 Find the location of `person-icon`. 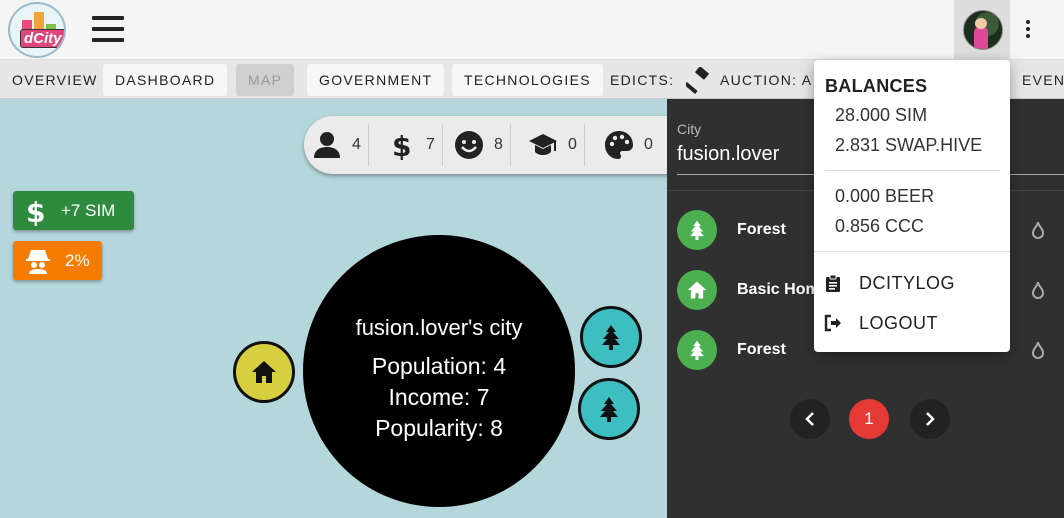

person-icon is located at coordinates (327, 145).